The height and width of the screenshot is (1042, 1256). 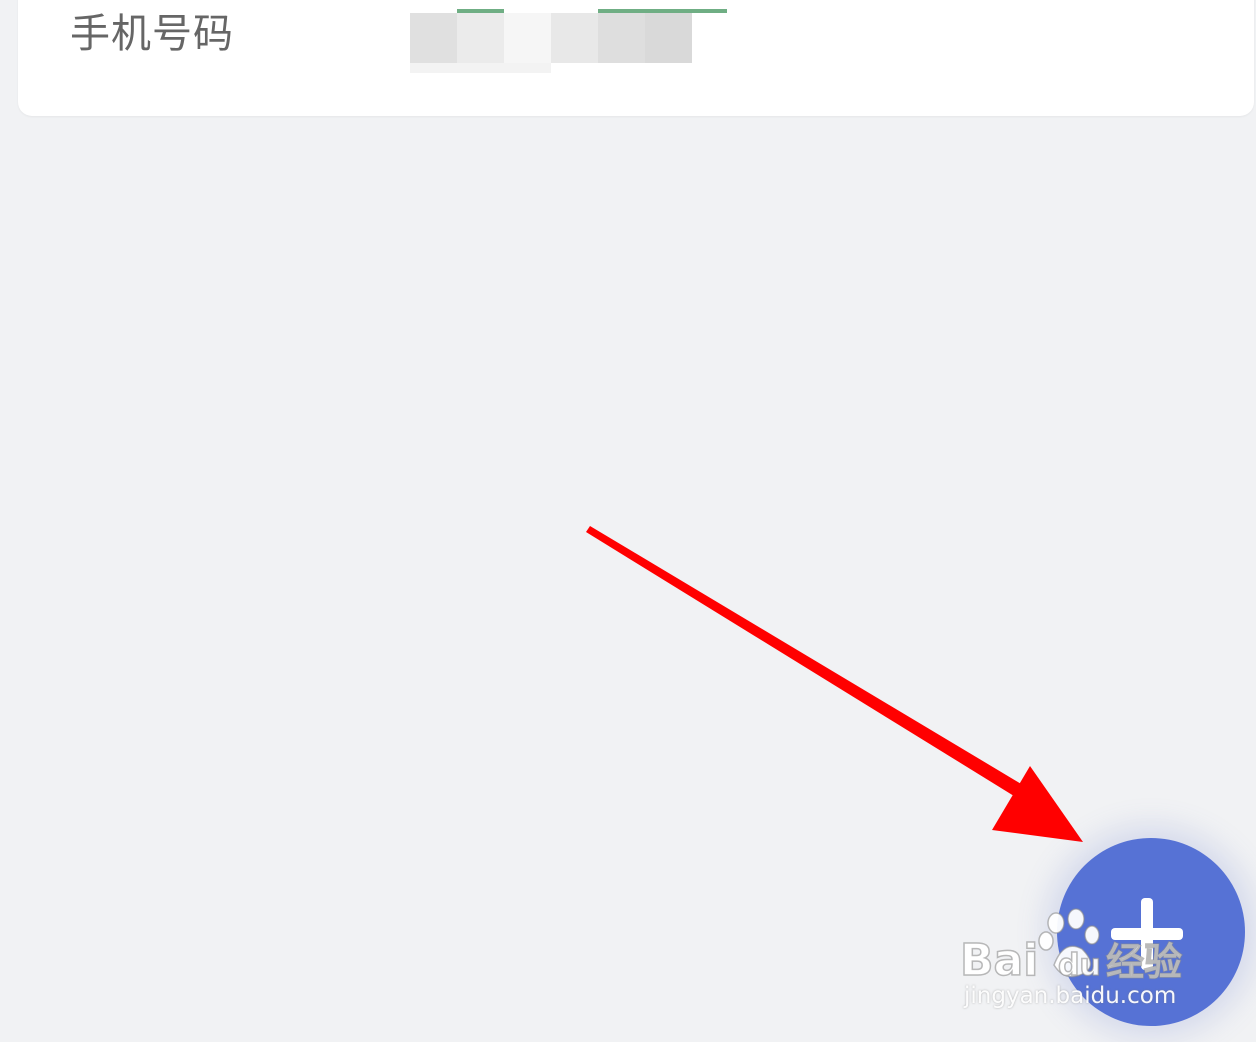 I want to click on add-contact-fab-button, so click(x=1151, y=932).